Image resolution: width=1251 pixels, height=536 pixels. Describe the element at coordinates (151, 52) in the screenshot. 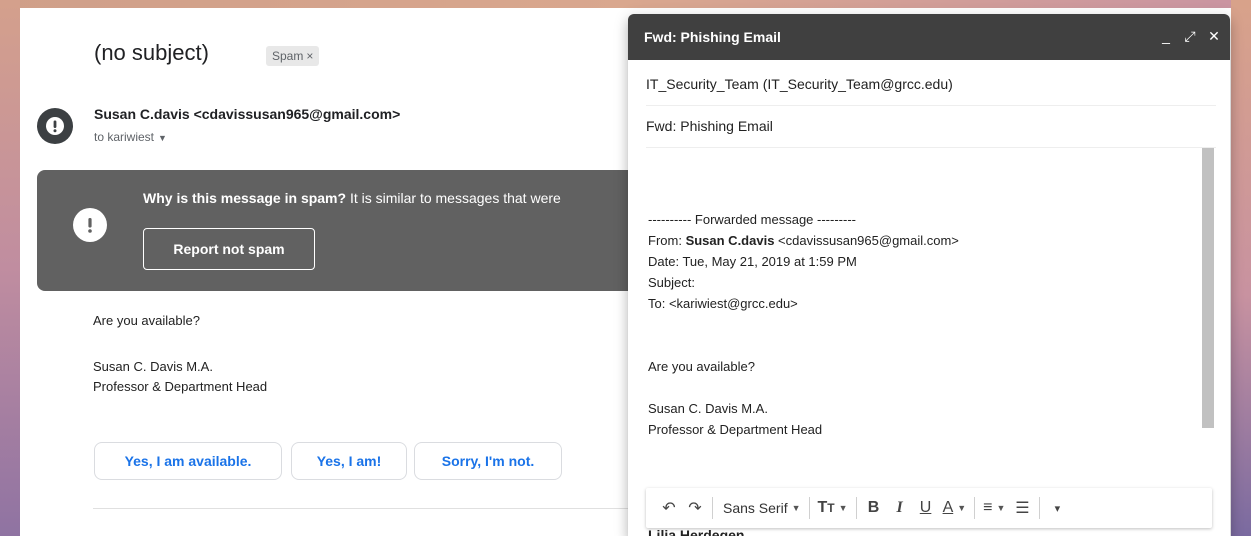

I see `message-subject: (no subject)` at that location.